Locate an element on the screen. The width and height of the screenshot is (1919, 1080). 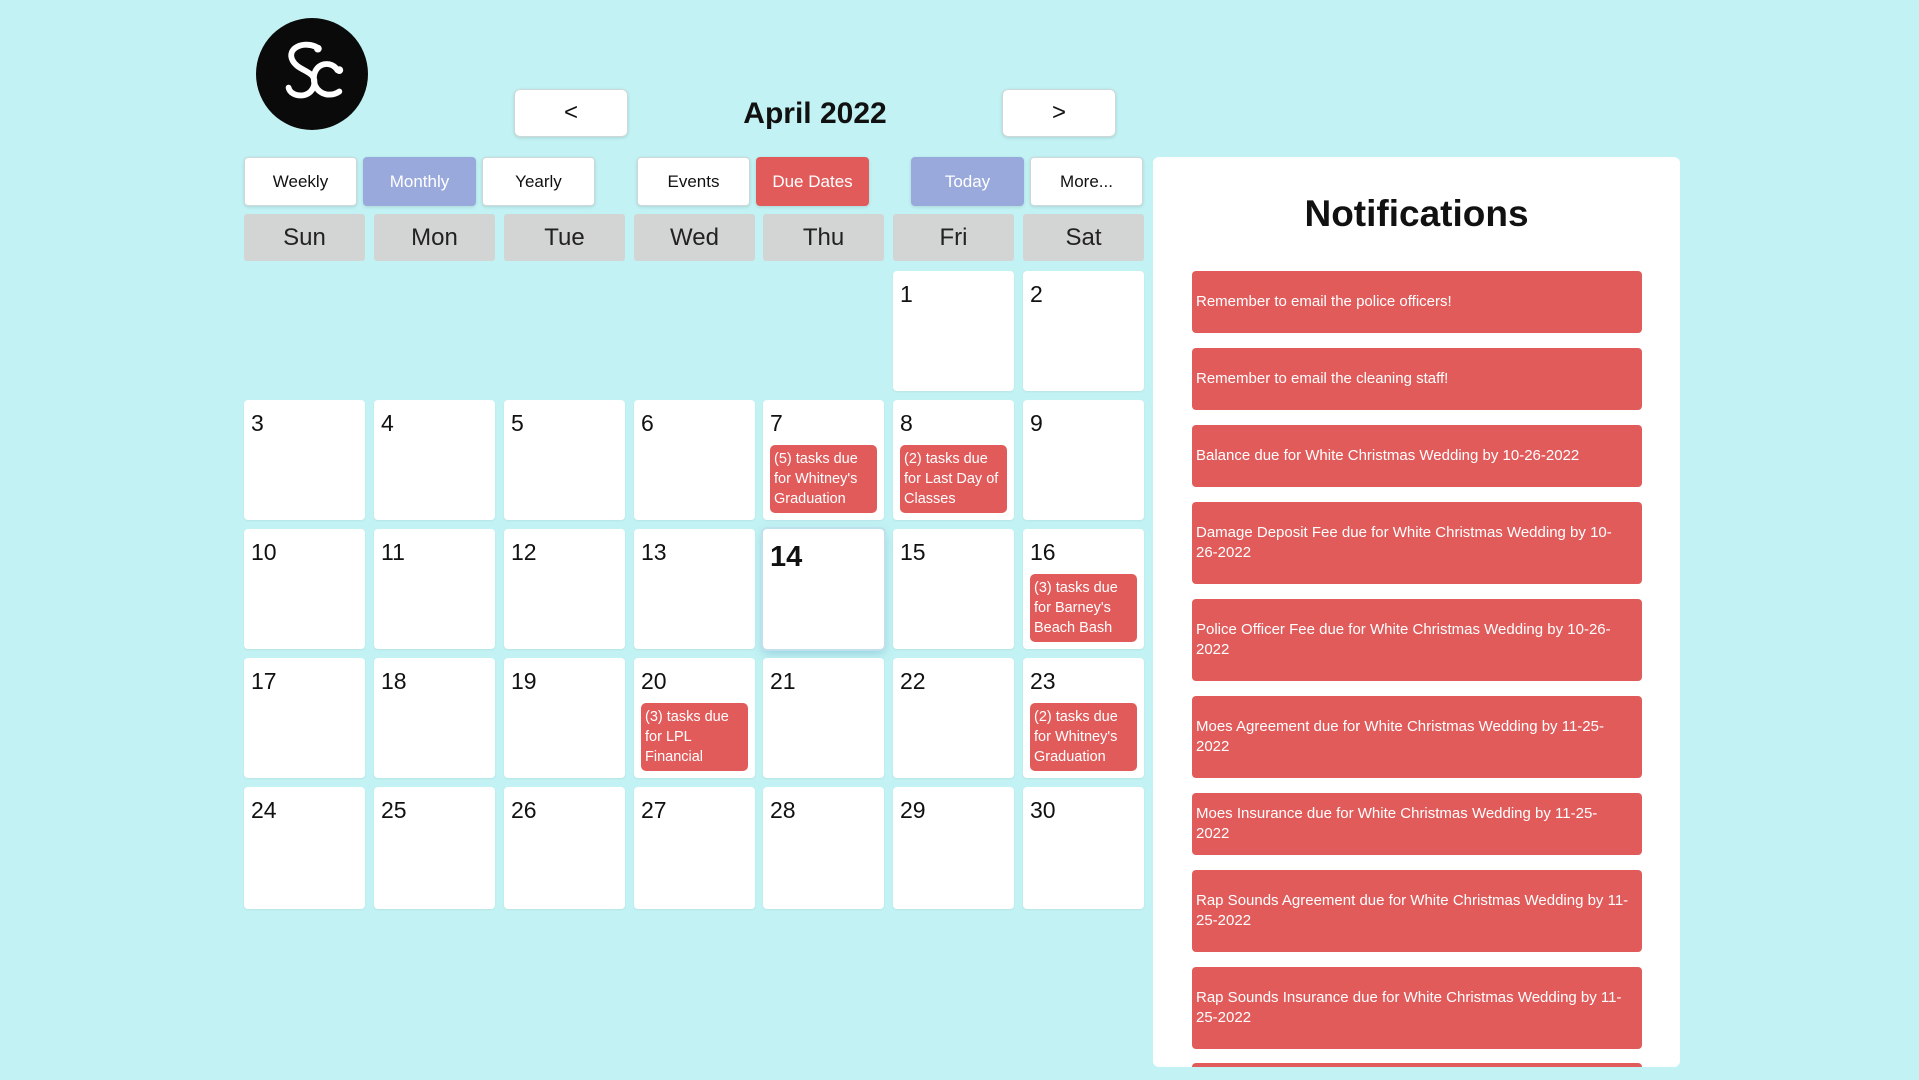
day-cell-8: 8 (2) tasks due for Last Day of Classes is located at coordinates (953, 460).